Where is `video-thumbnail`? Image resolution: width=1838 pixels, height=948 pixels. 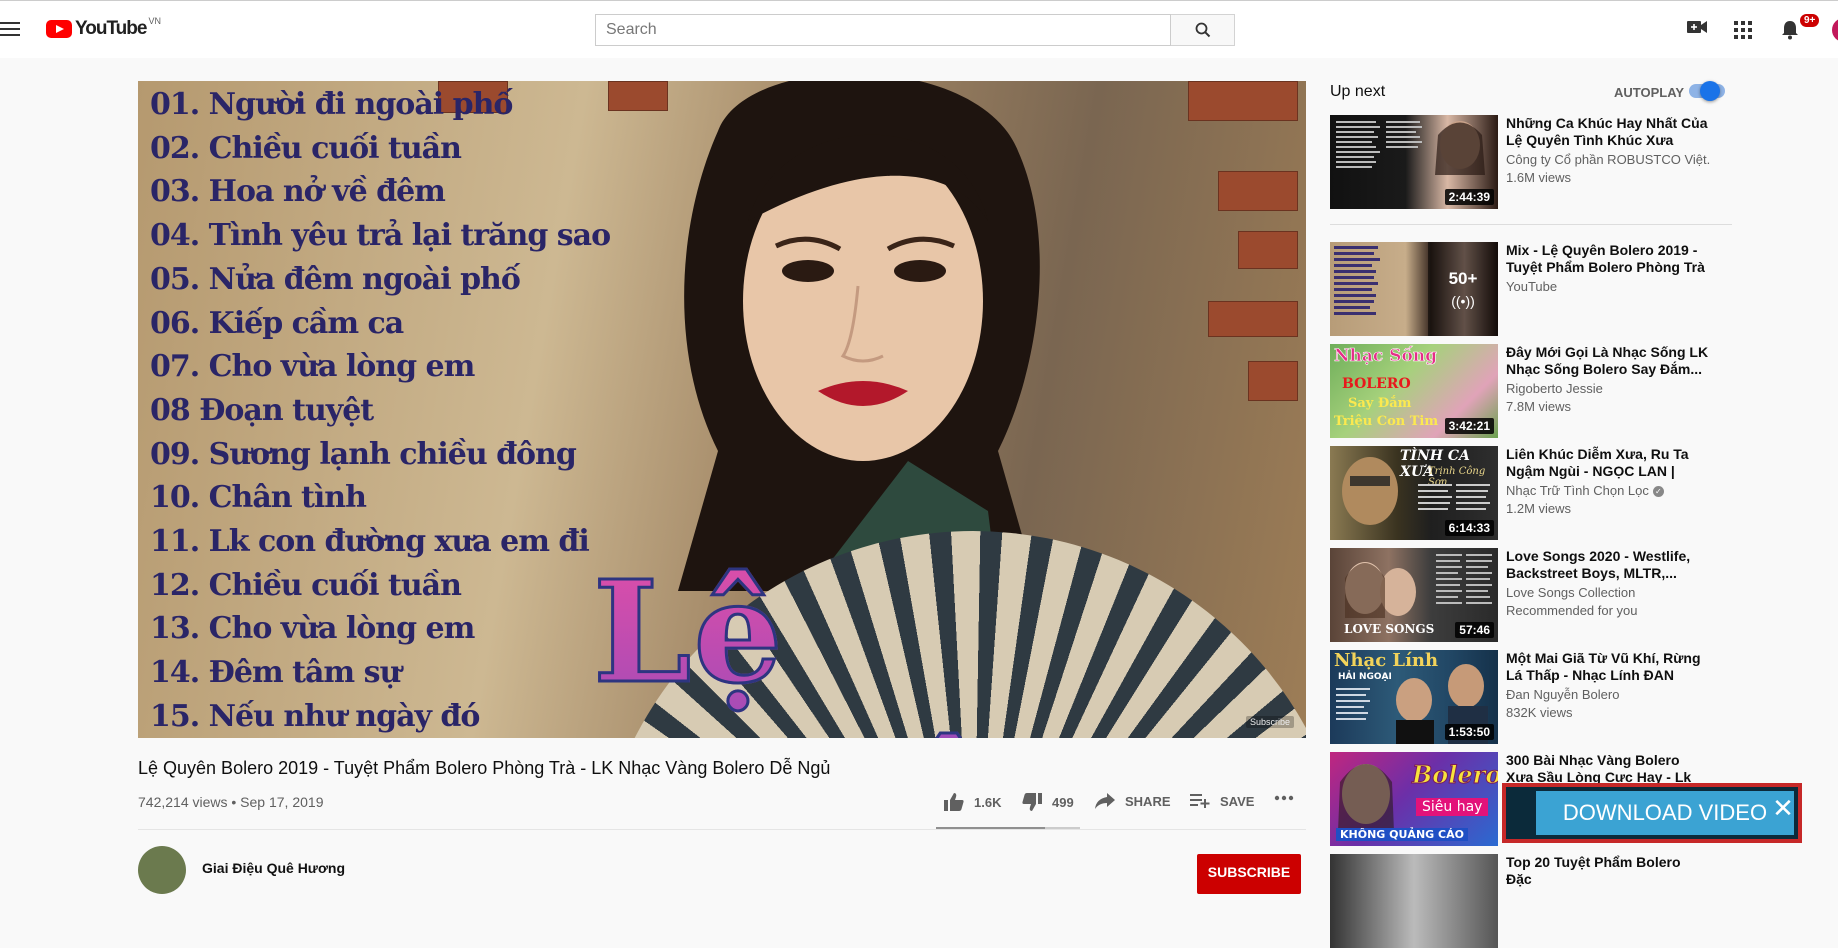 video-thumbnail is located at coordinates (1414, 901).